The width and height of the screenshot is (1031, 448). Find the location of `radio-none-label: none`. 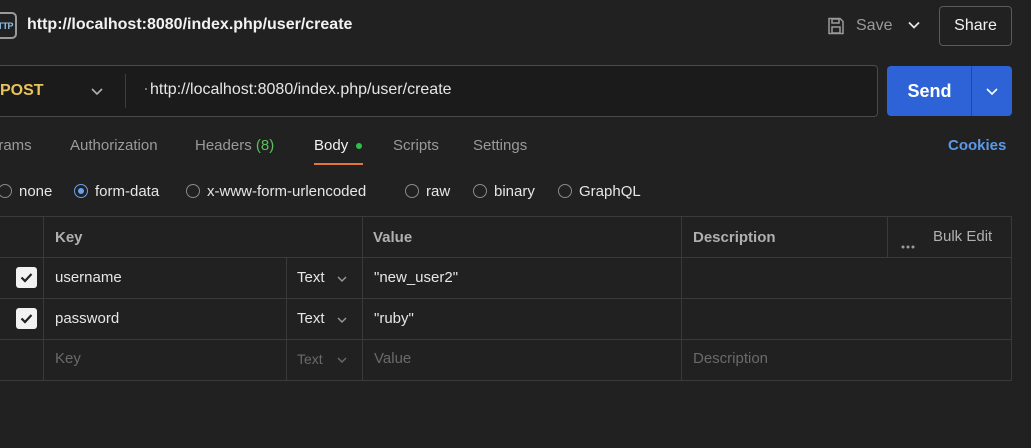

radio-none-label: none is located at coordinates (35, 191).